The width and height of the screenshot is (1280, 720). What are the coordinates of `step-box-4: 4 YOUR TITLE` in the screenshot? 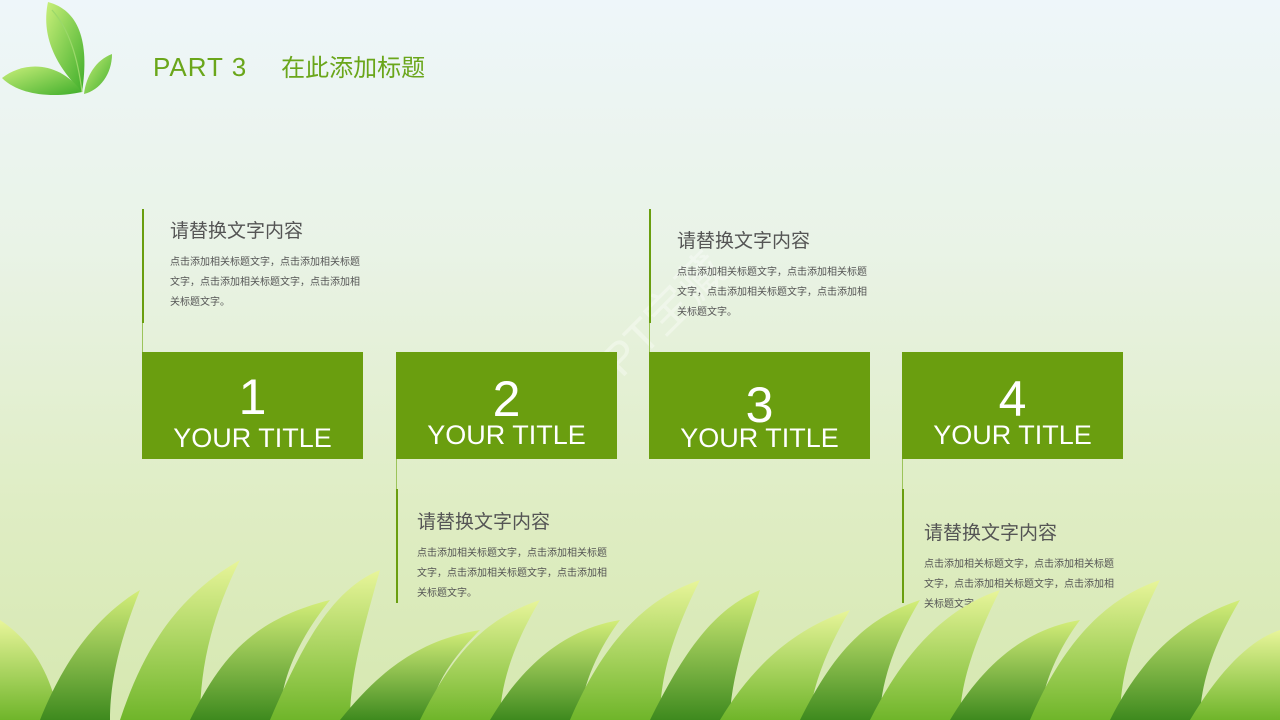 It's located at (1012, 405).